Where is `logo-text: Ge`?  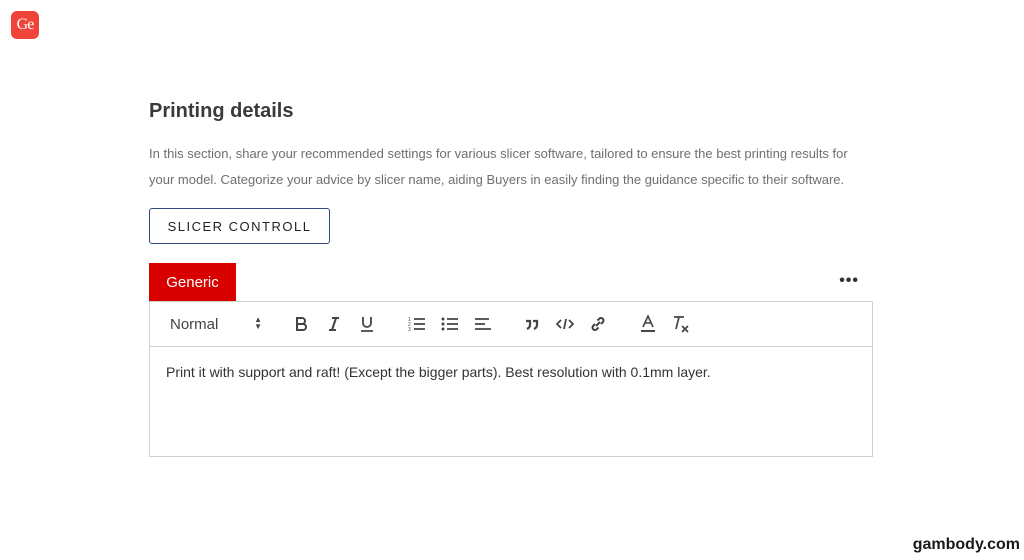
logo-text: Ge is located at coordinates (25, 24).